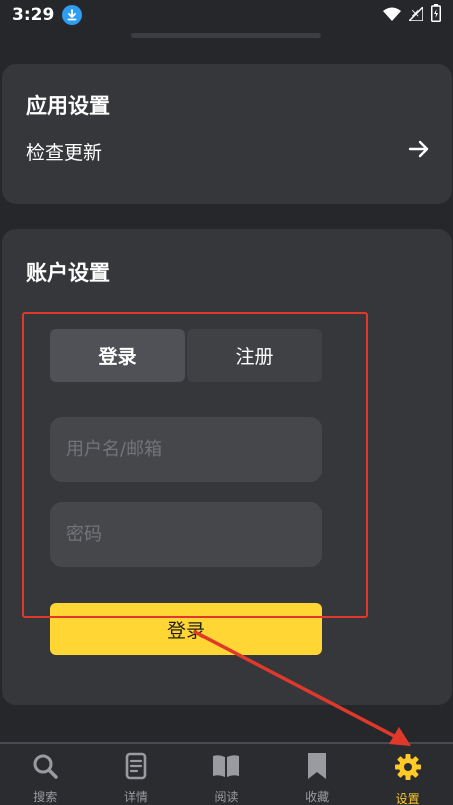 The width and height of the screenshot is (453, 805). I want to click on drag-handle, so click(226, 35).